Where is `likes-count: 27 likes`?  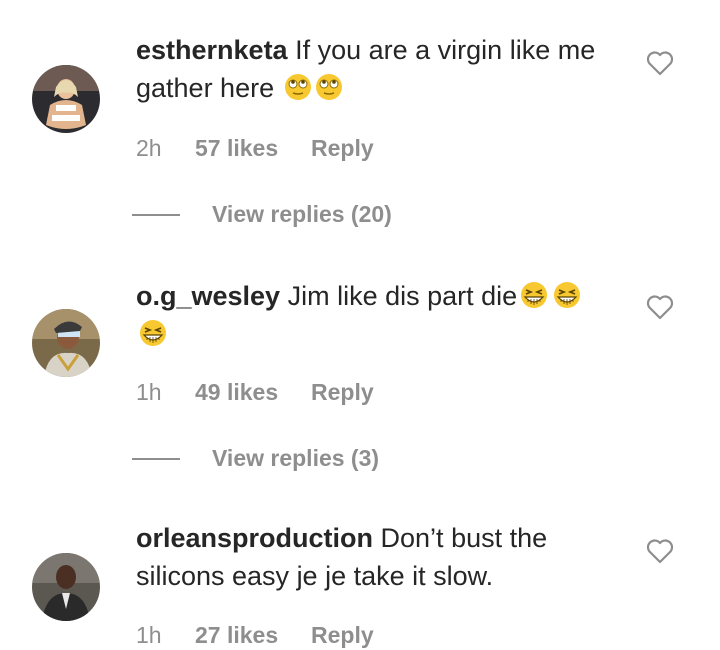
likes-count: 27 likes is located at coordinates (236, 635).